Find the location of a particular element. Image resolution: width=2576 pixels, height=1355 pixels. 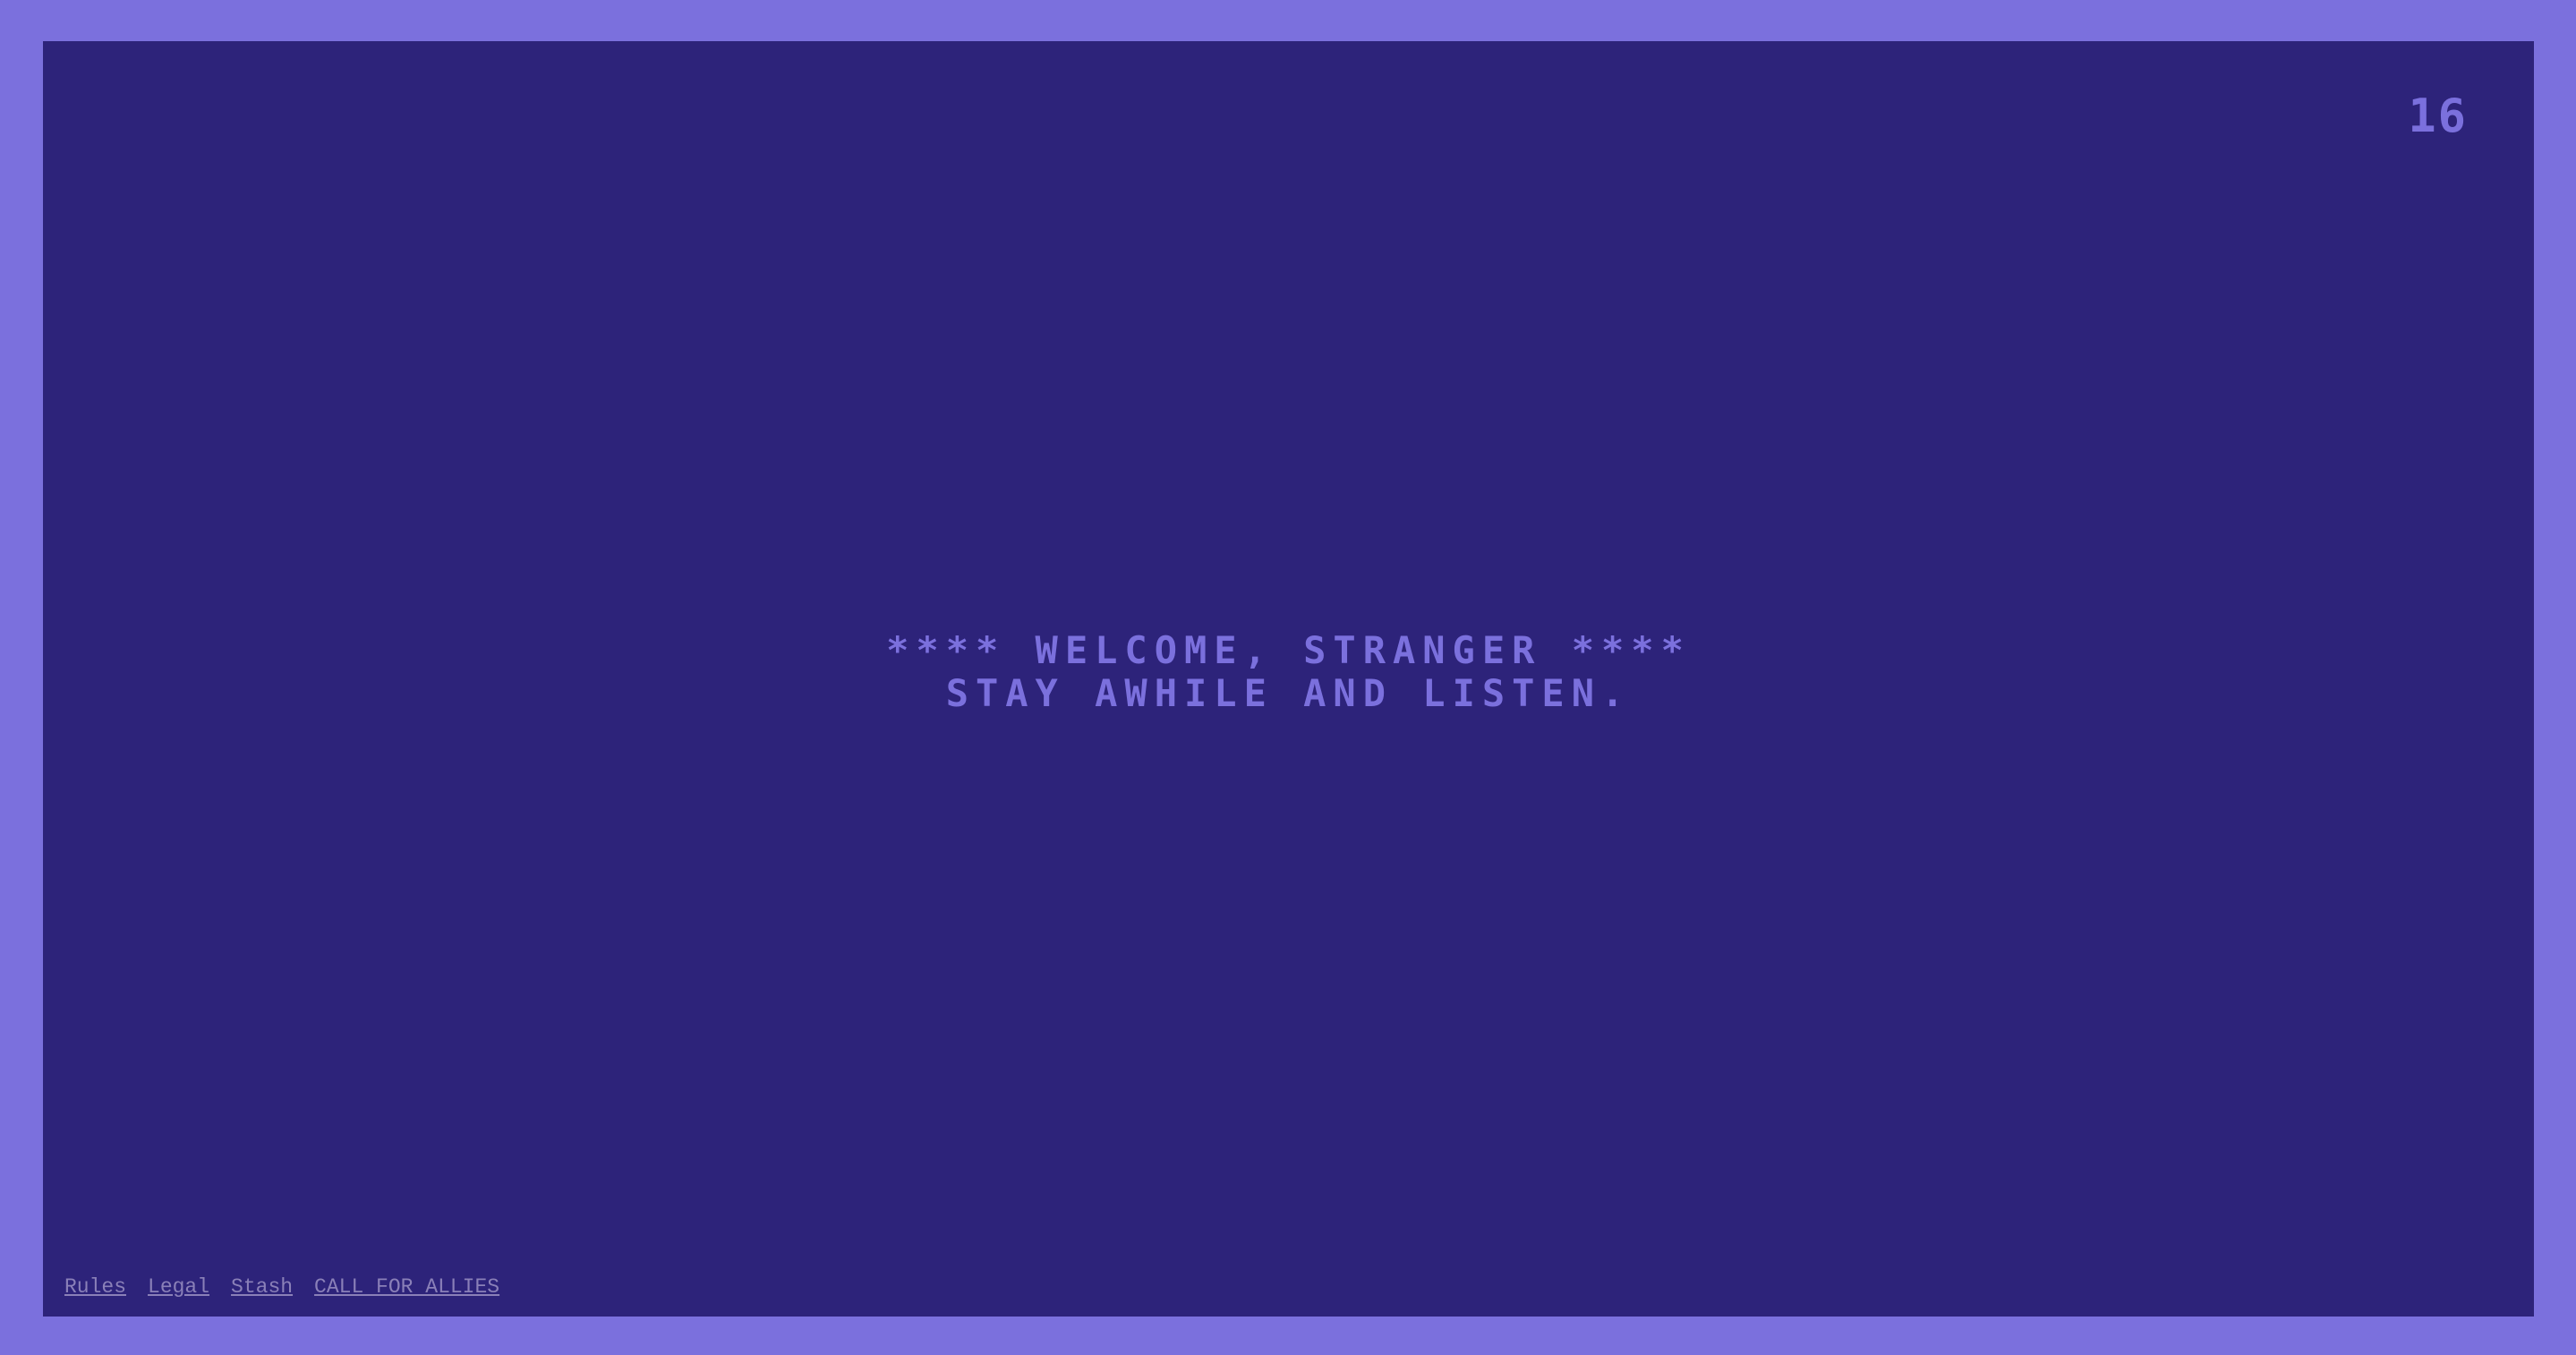

banner-line-2: STAY AWHILE AND LISTEN. is located at coordinates (1288, 693).